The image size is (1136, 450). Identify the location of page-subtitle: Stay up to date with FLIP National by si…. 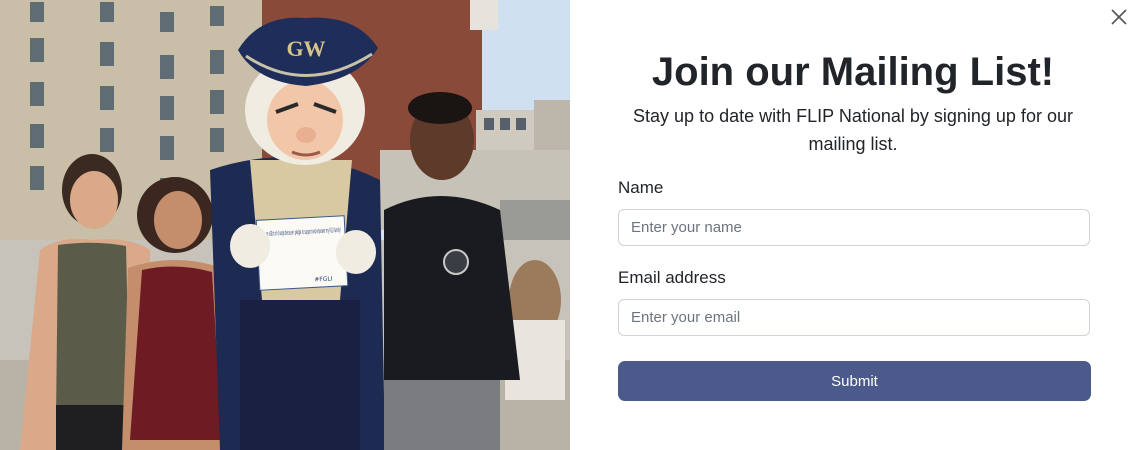
(853, 130).